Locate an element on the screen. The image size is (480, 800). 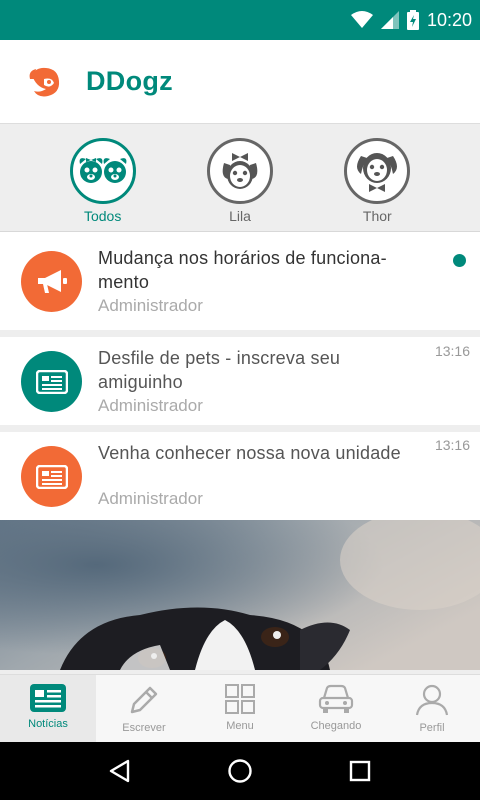
back-button is located at coordinates (120, 771).